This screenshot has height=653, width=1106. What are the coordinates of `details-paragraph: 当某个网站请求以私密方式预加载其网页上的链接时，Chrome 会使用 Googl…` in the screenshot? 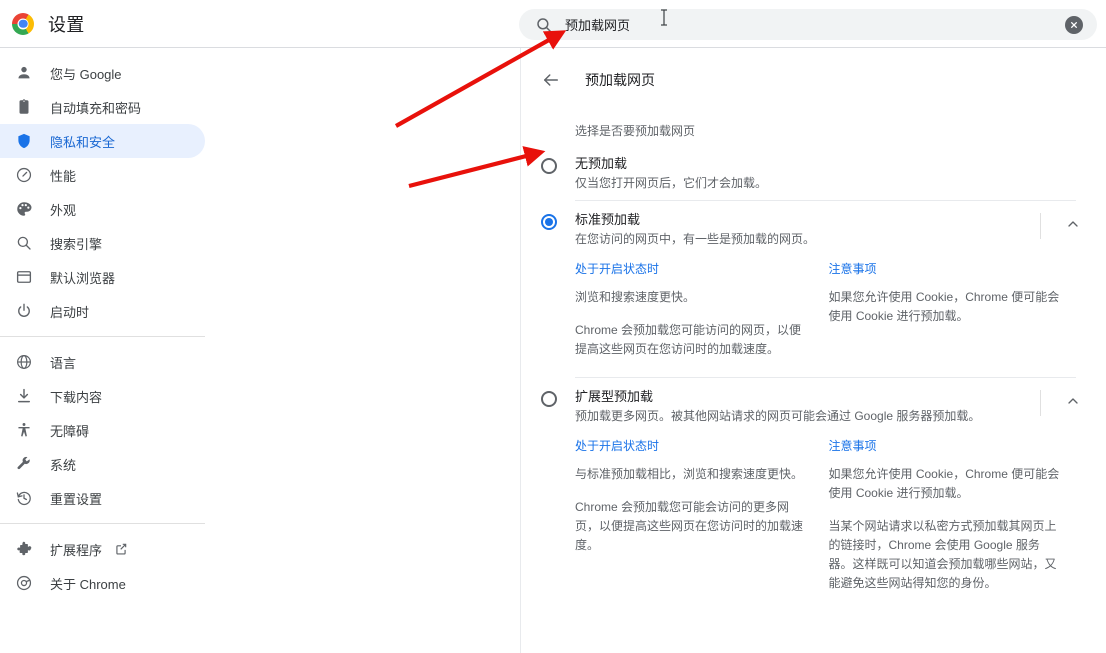 It's located at (942, 554).